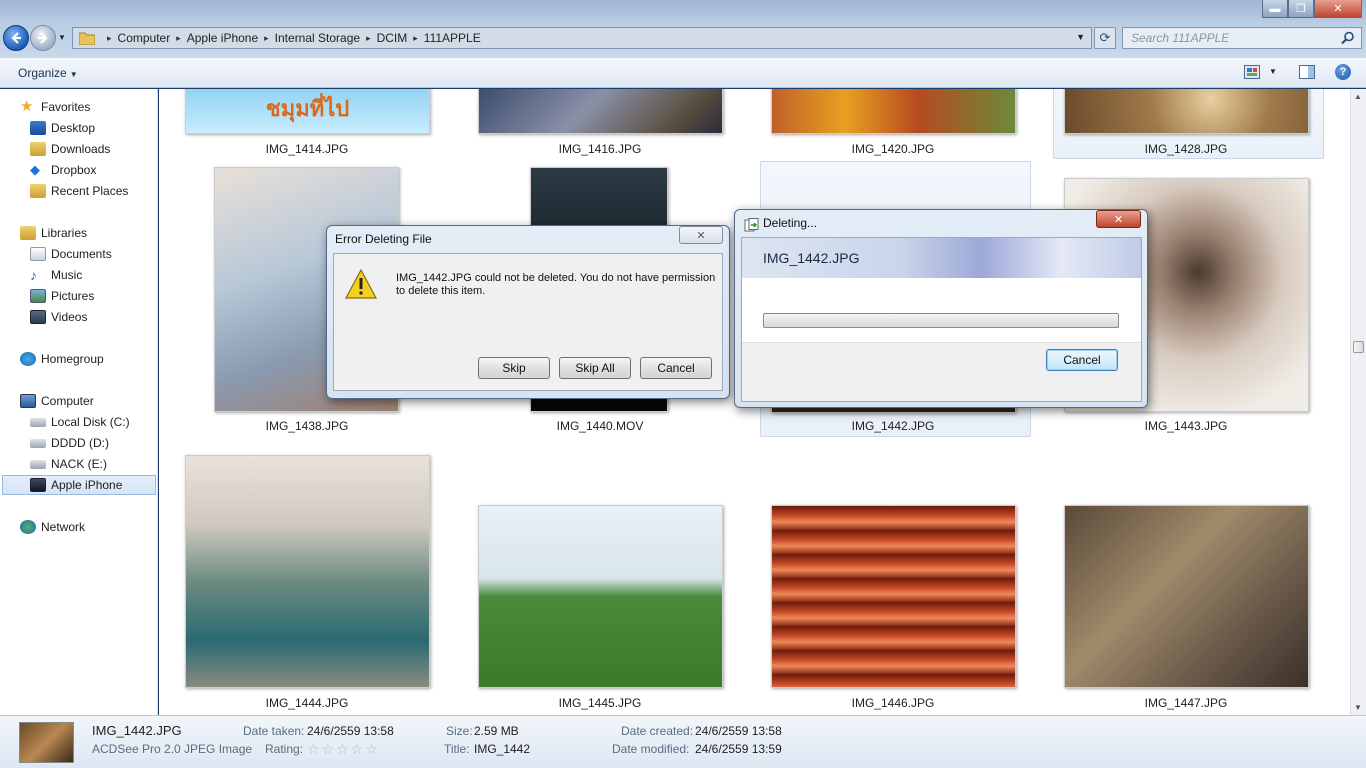 The width and height of the screenshot is (1366, 768). What do you see at coordinates (457, 749) in the screenshot?
I see `title-label: Title:` at bounding box center [457, 749].